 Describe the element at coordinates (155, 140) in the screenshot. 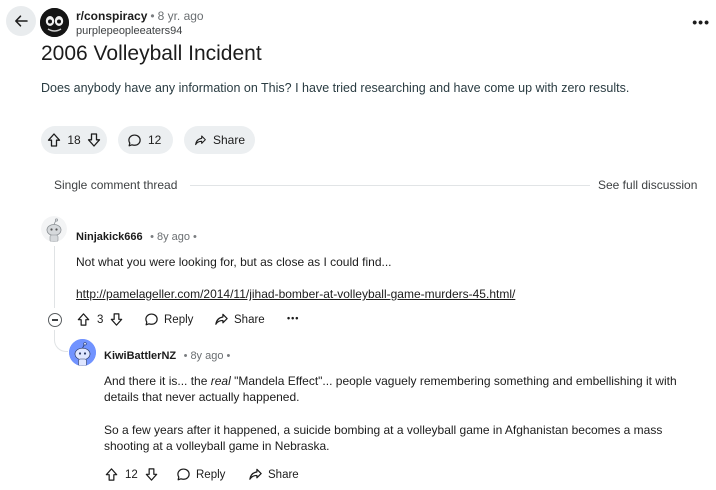

I see `post-comment-count: 12` at that location.